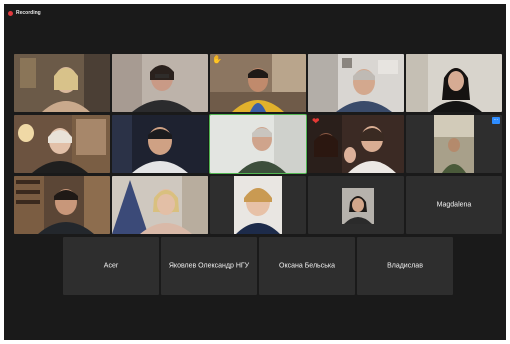  I want to click on name-tile: Владислав, so click(405, 266).